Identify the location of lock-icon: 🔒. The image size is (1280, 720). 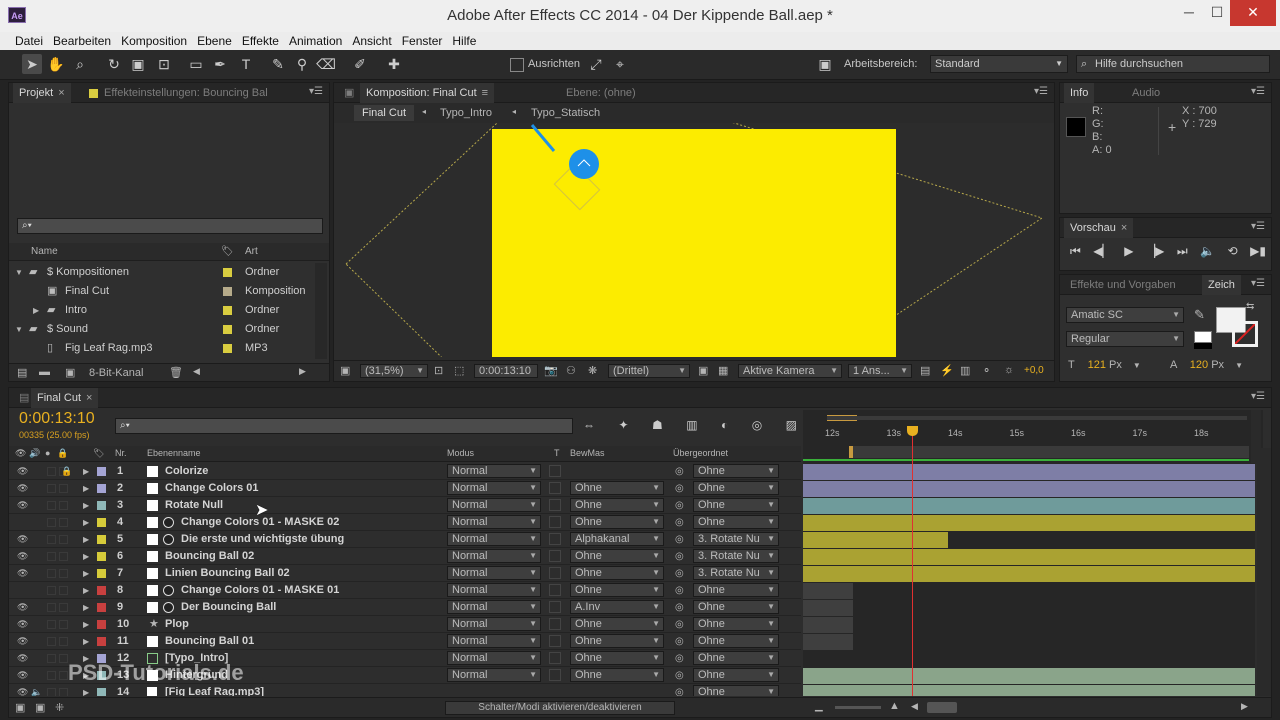
(62, 453).